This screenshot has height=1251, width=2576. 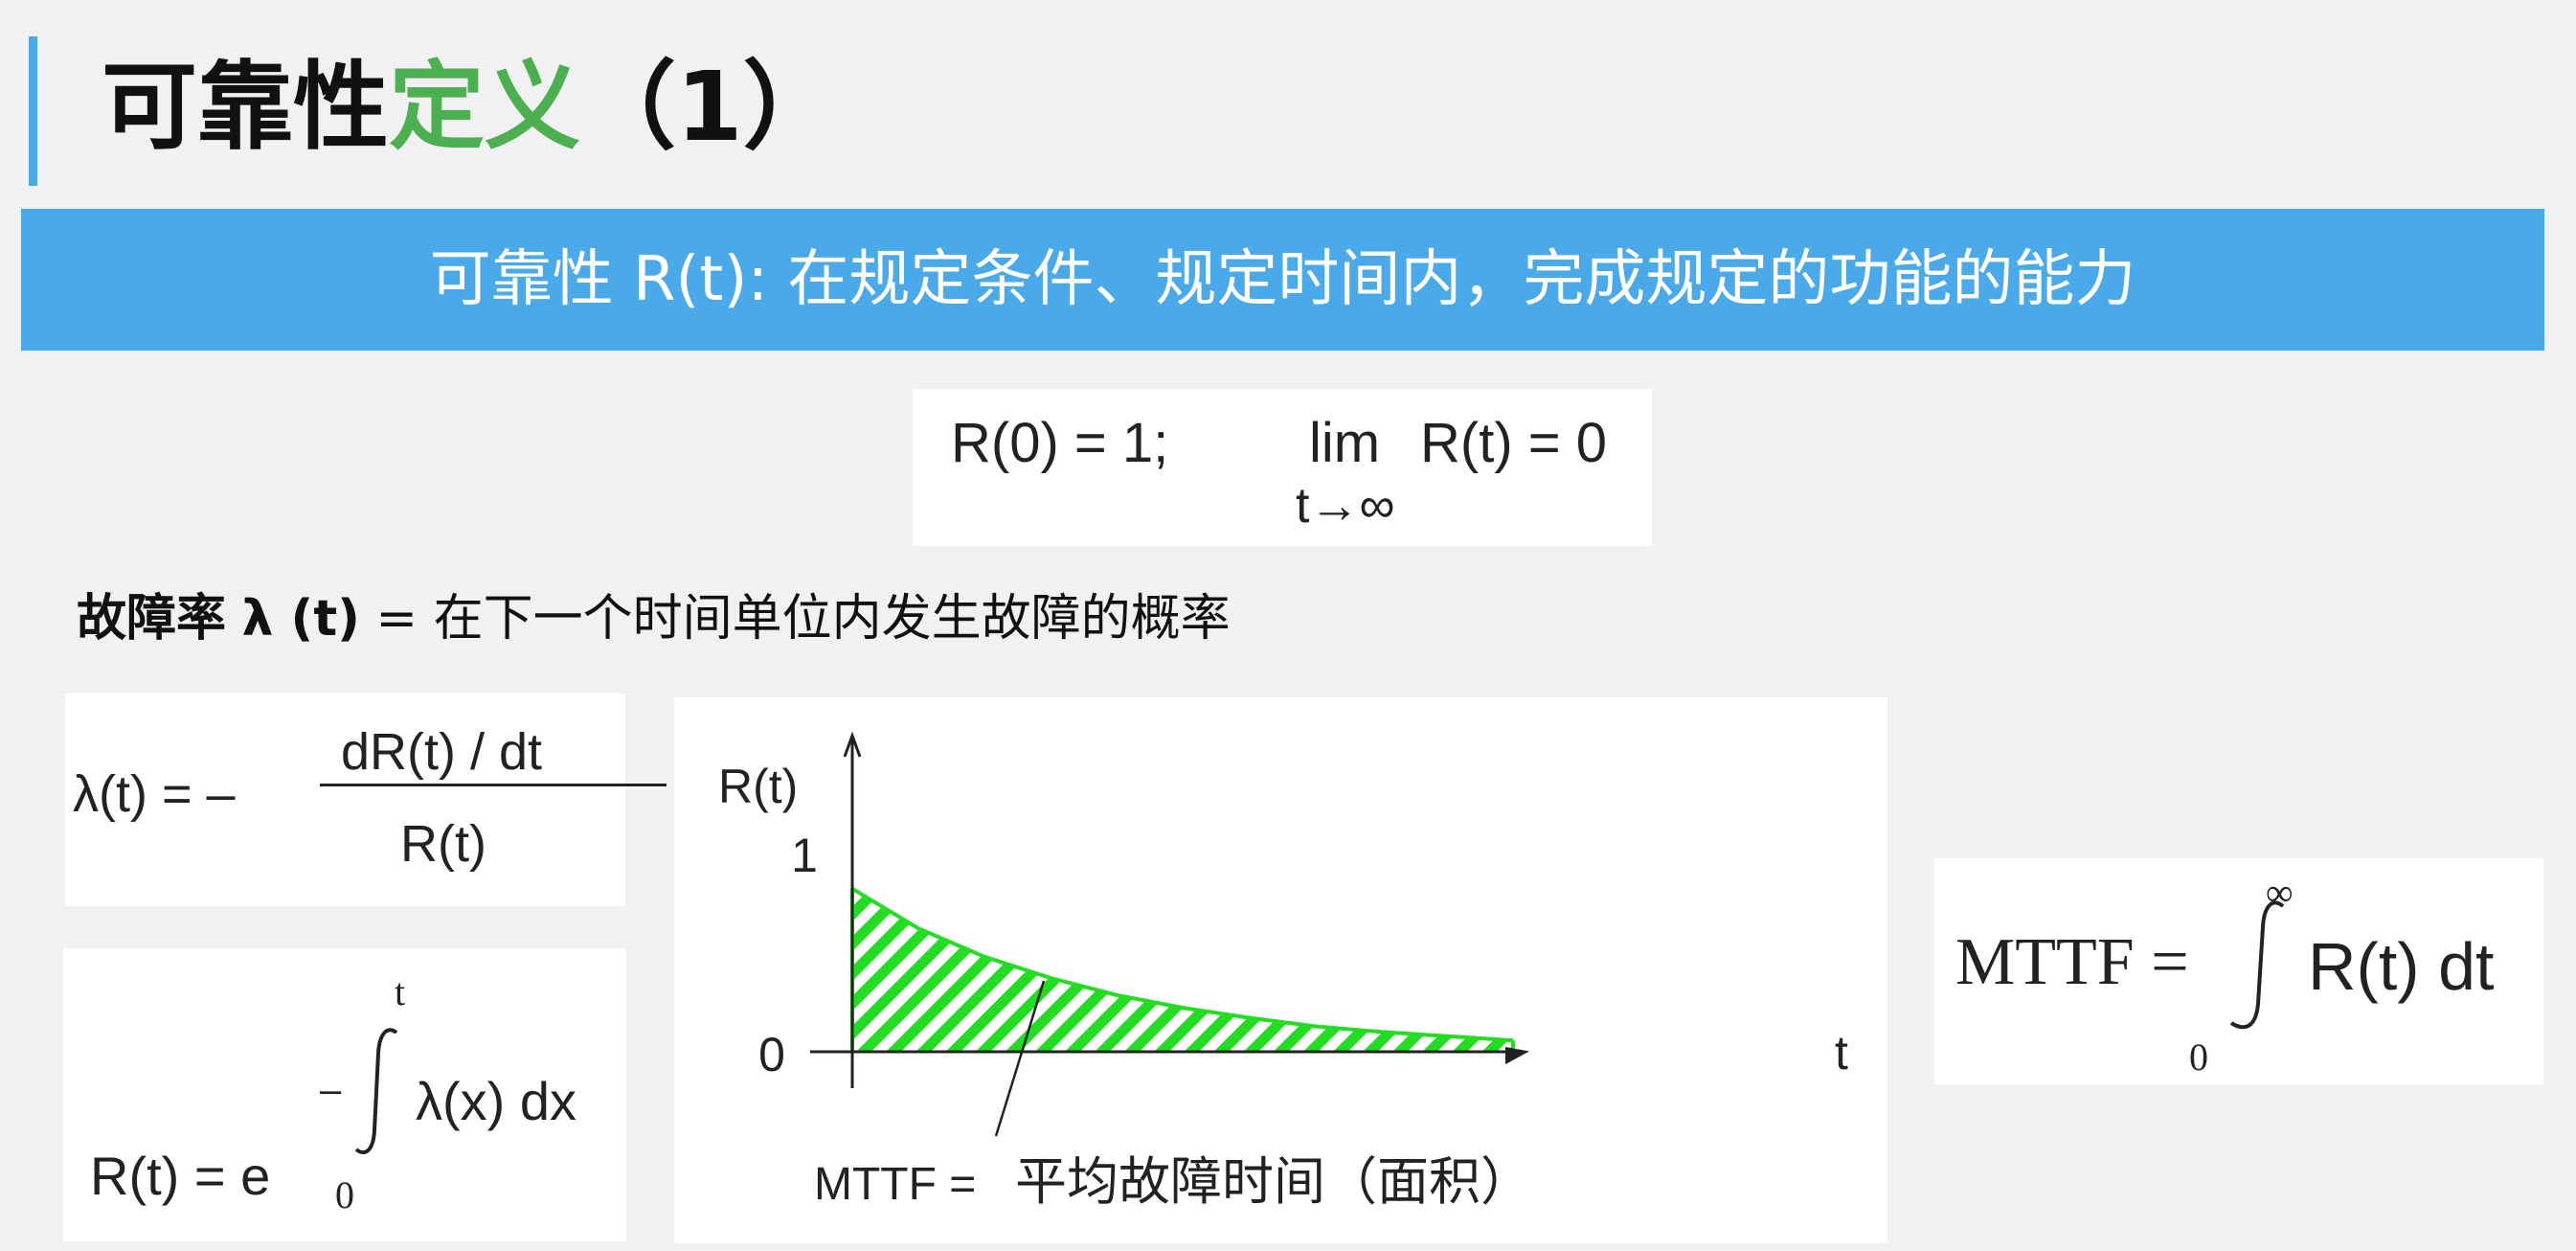 I want to click on failure-rate-term: 故障率, so click(x=152, y=619).